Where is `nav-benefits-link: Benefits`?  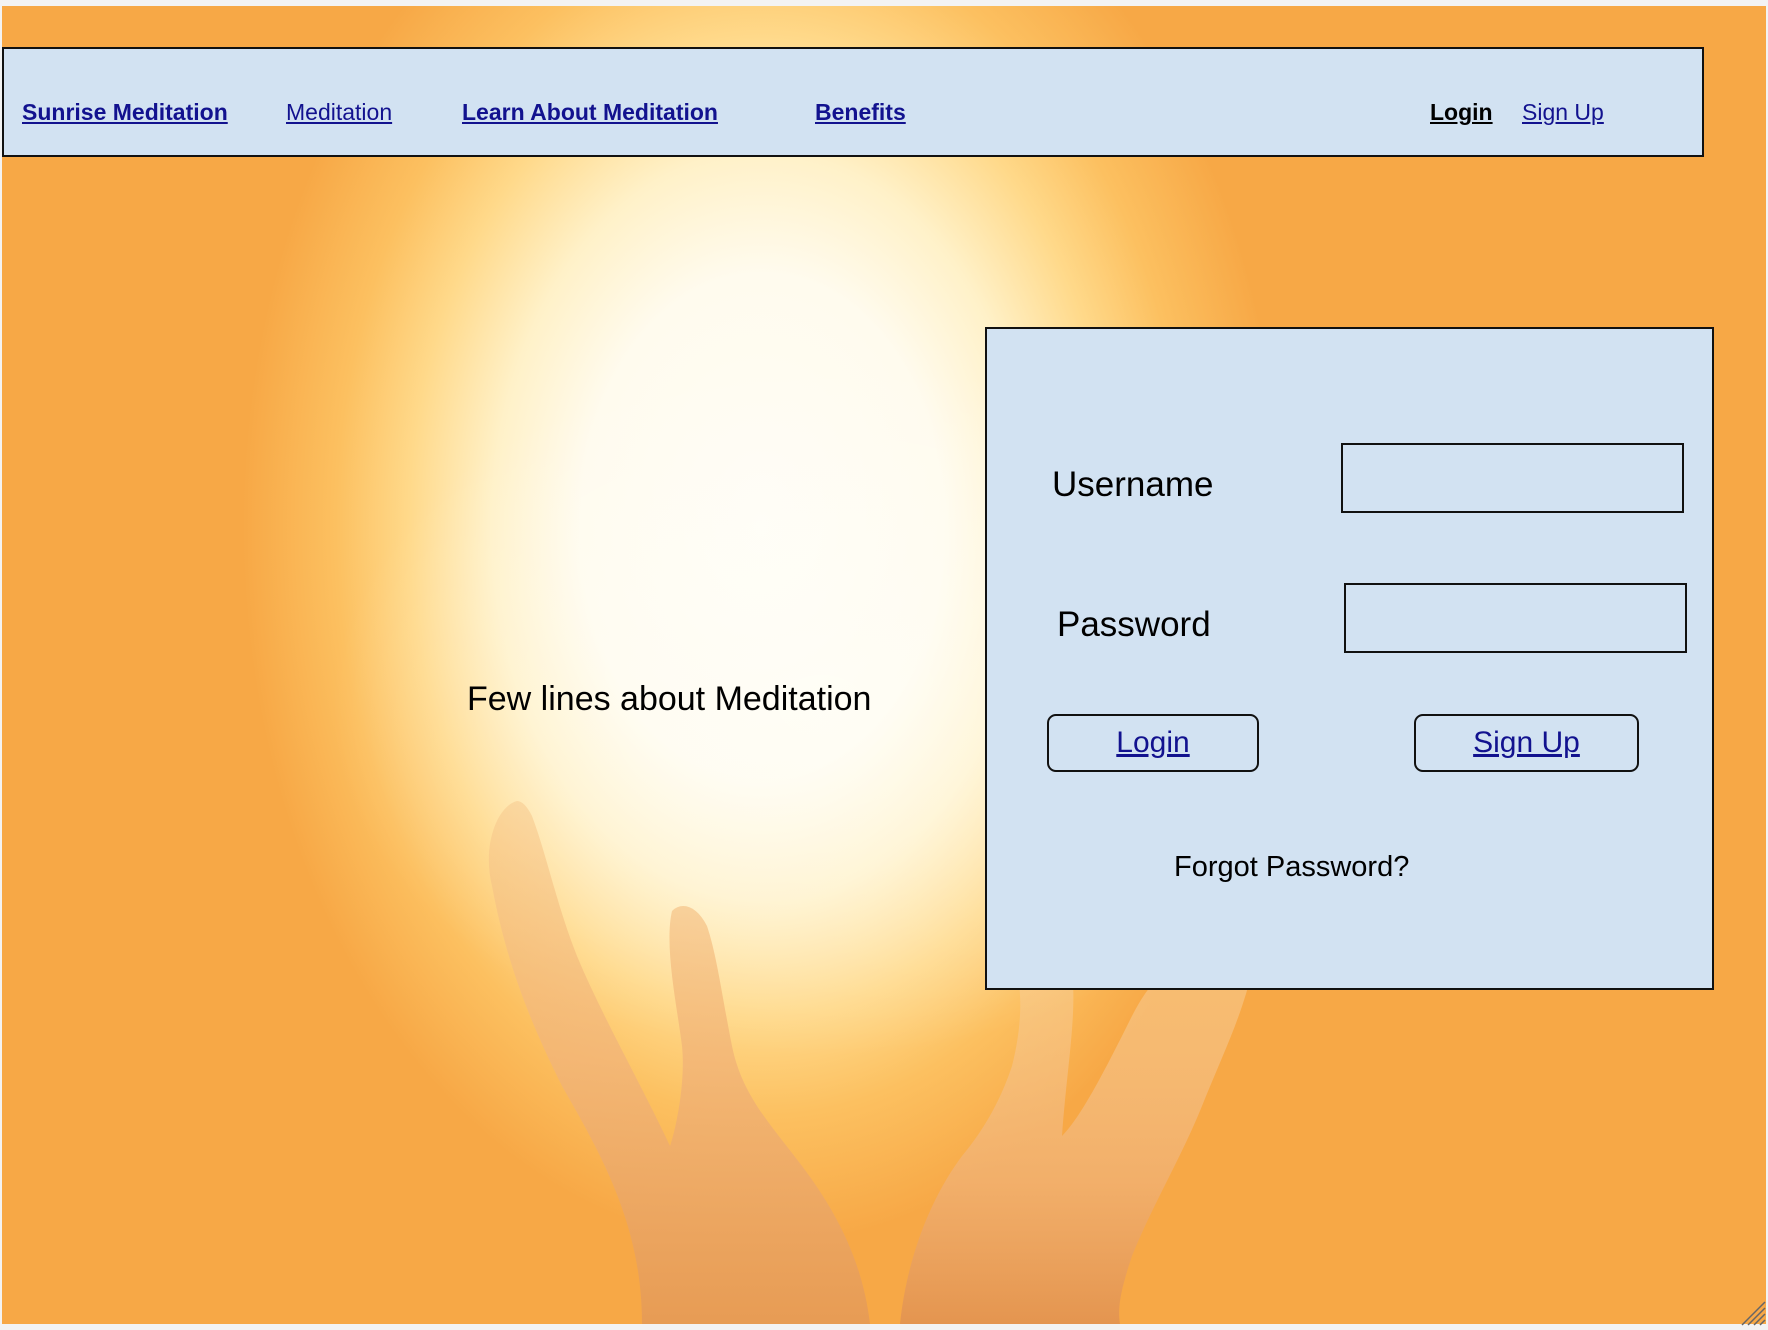 nav-benefits-link: Benefits is located at coordinates (860, 112).